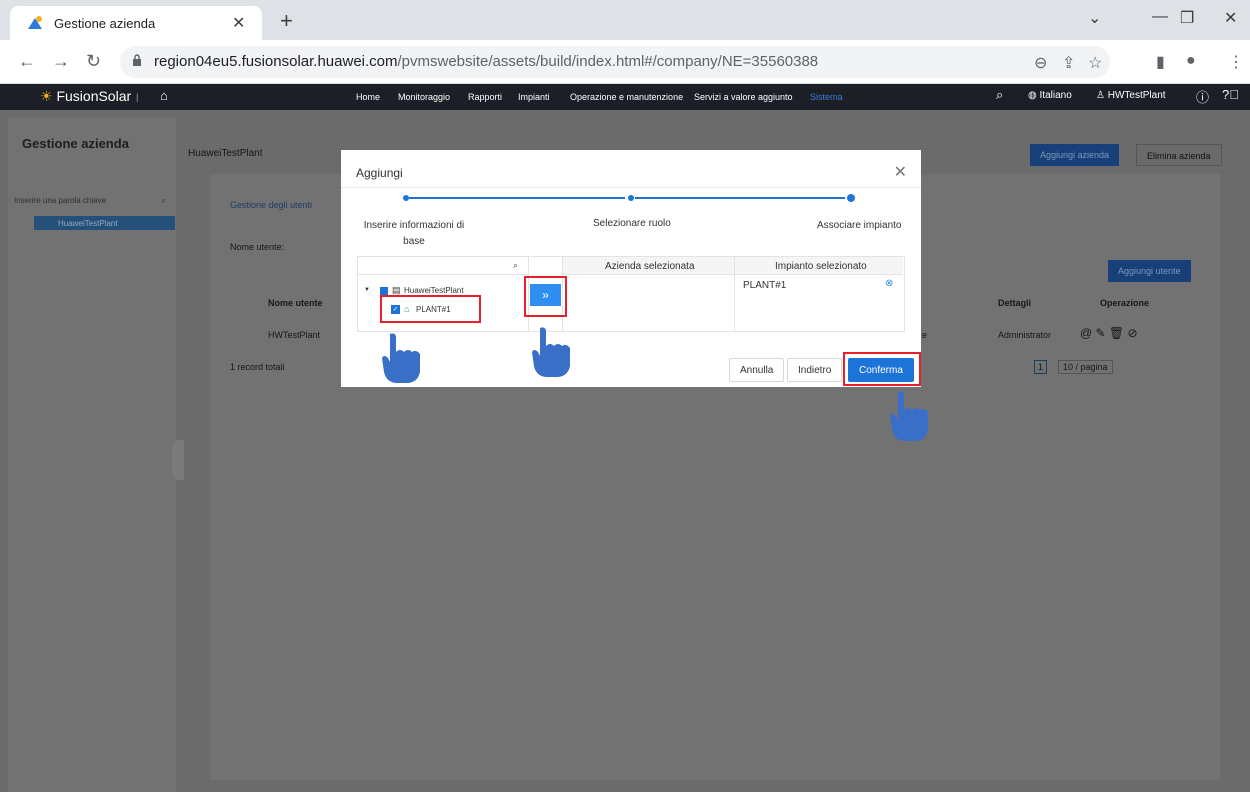 The width and height of the screenshot is (1250, 792). Describe the element at coordinates (826, 97) in the screenshot. I see `nav-sistema: Sistema` at that location.